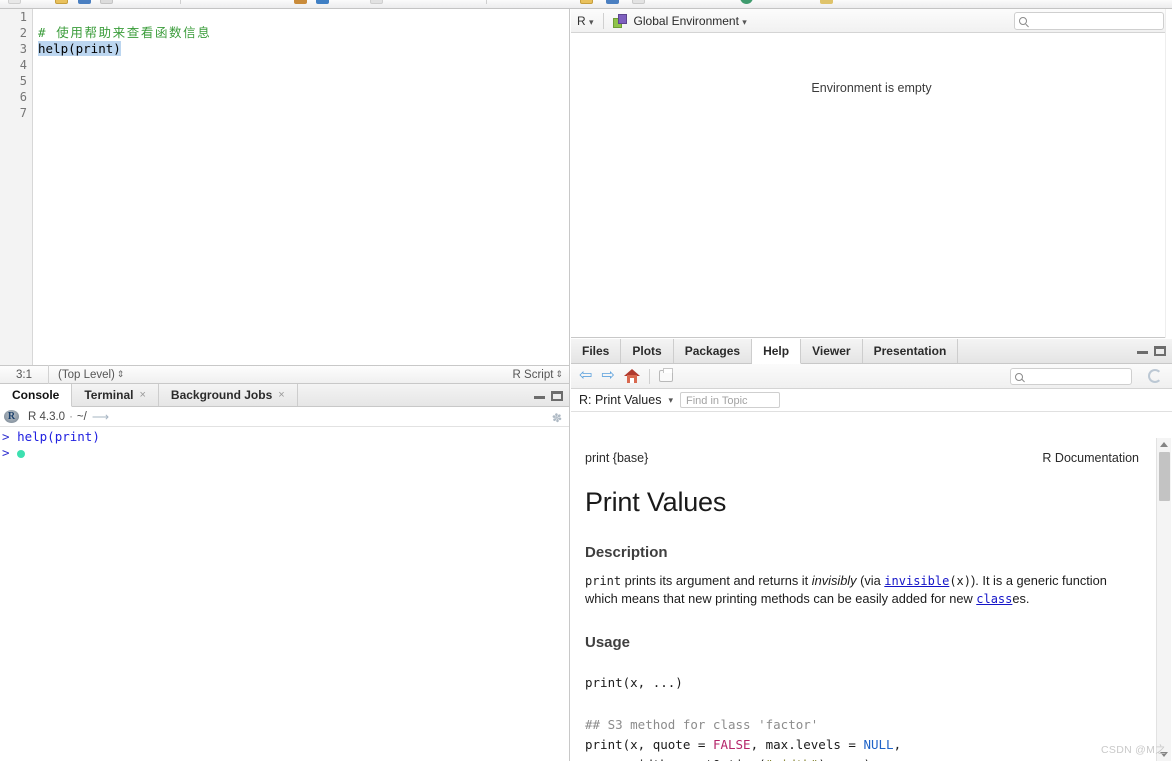 The image size is (1172, 761). What do you see at coordinates (777, 351) in the screenshot?
I see `tab-help: Help` at bounding box center [777, 351].